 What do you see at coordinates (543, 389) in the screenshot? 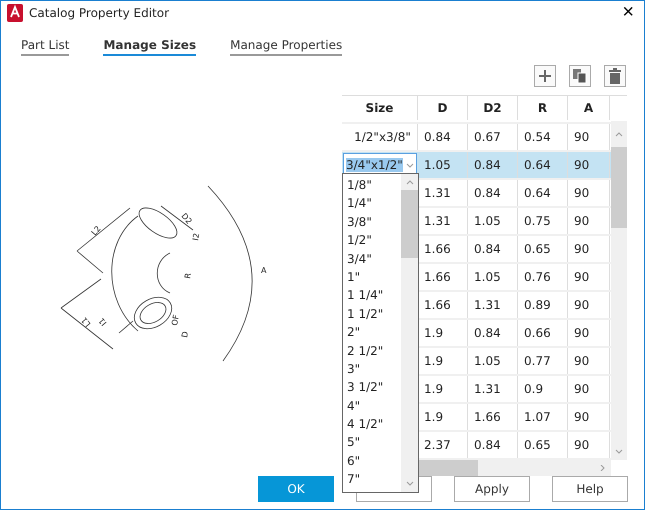
I see `table-cell: 0.9` at bounding box center [543, 389].